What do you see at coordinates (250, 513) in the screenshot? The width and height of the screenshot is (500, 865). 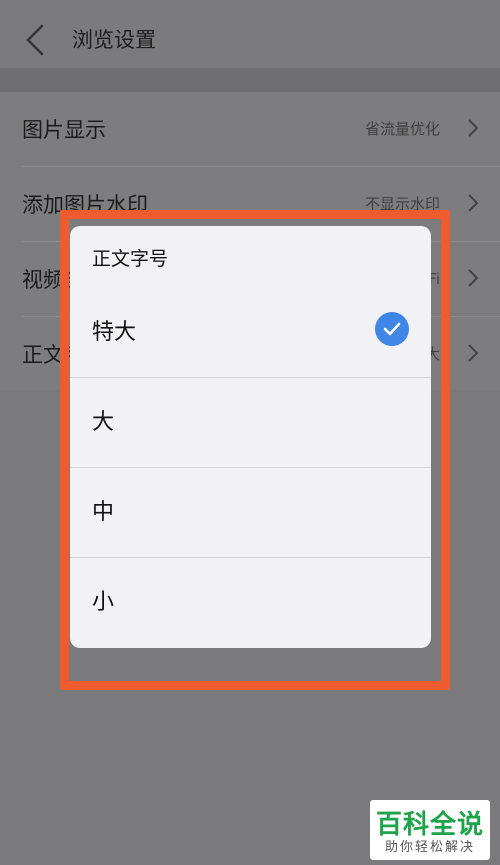 I see `option-medium: 中` at bounding box center [250, 513].